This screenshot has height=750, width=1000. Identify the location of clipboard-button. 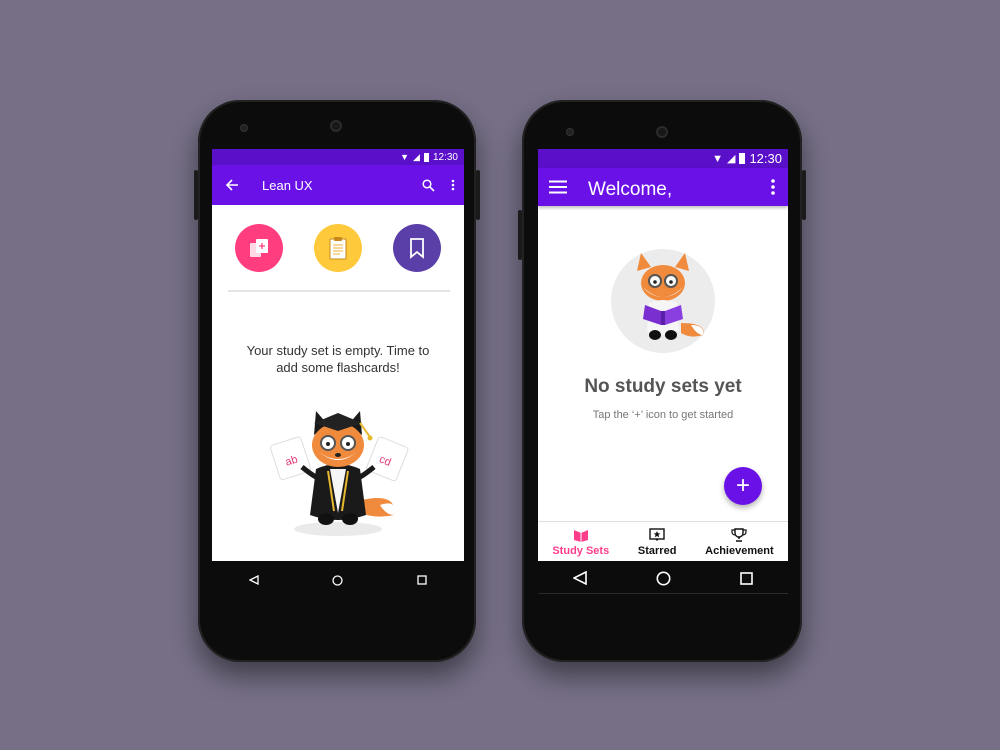
(337, 248).